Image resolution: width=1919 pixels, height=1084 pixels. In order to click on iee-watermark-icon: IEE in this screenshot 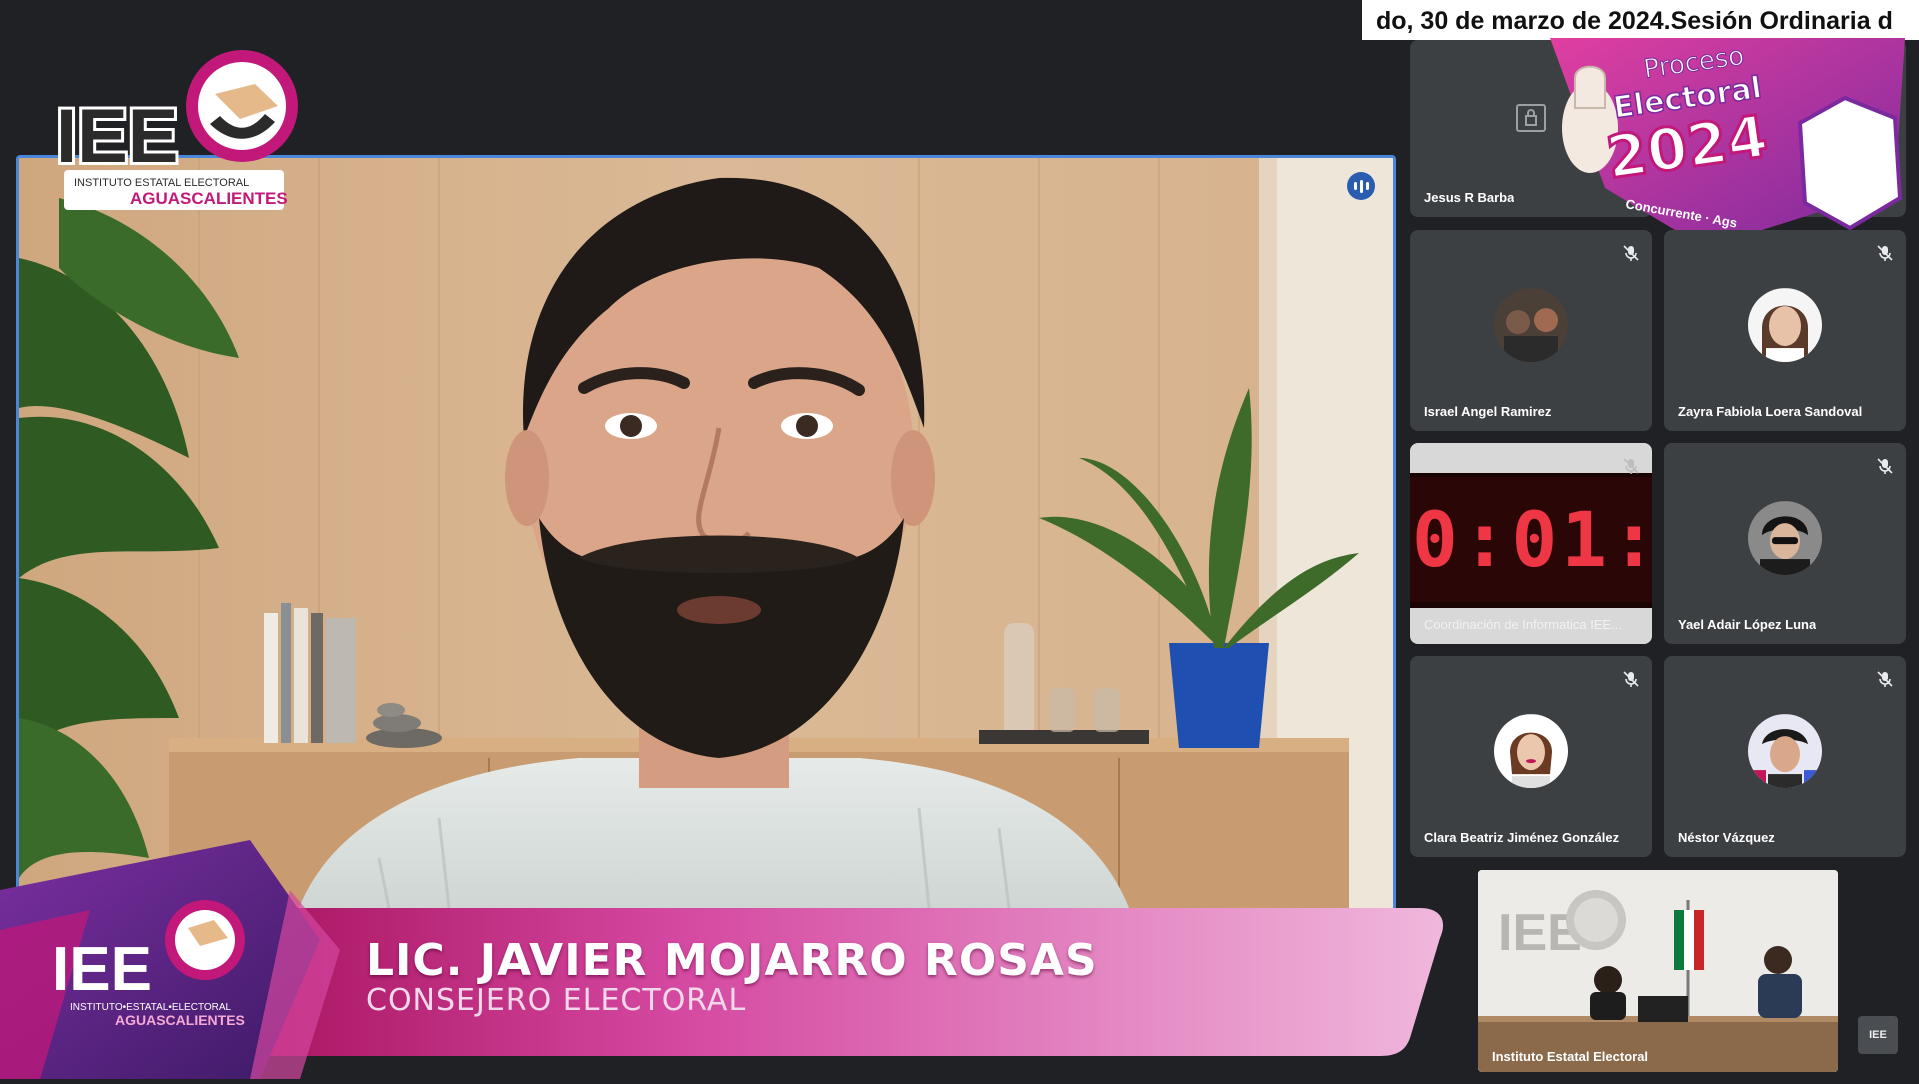, I will do `click(1878, 1035)`.